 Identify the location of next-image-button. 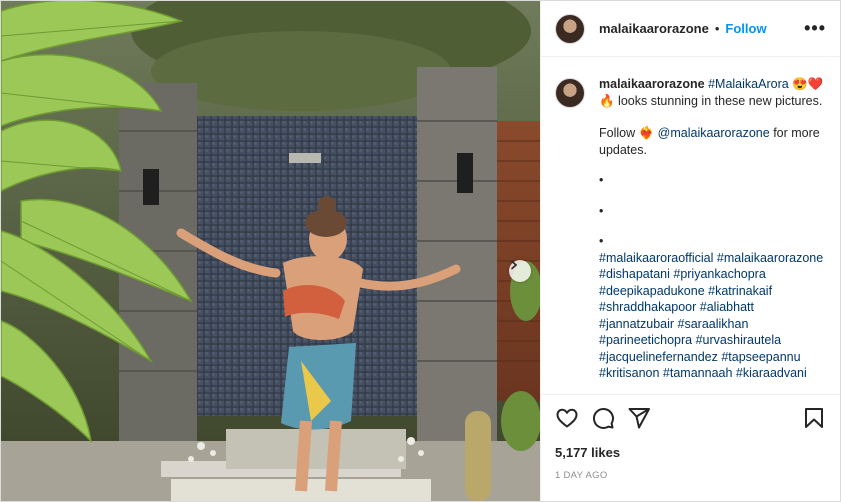
(520, 271).